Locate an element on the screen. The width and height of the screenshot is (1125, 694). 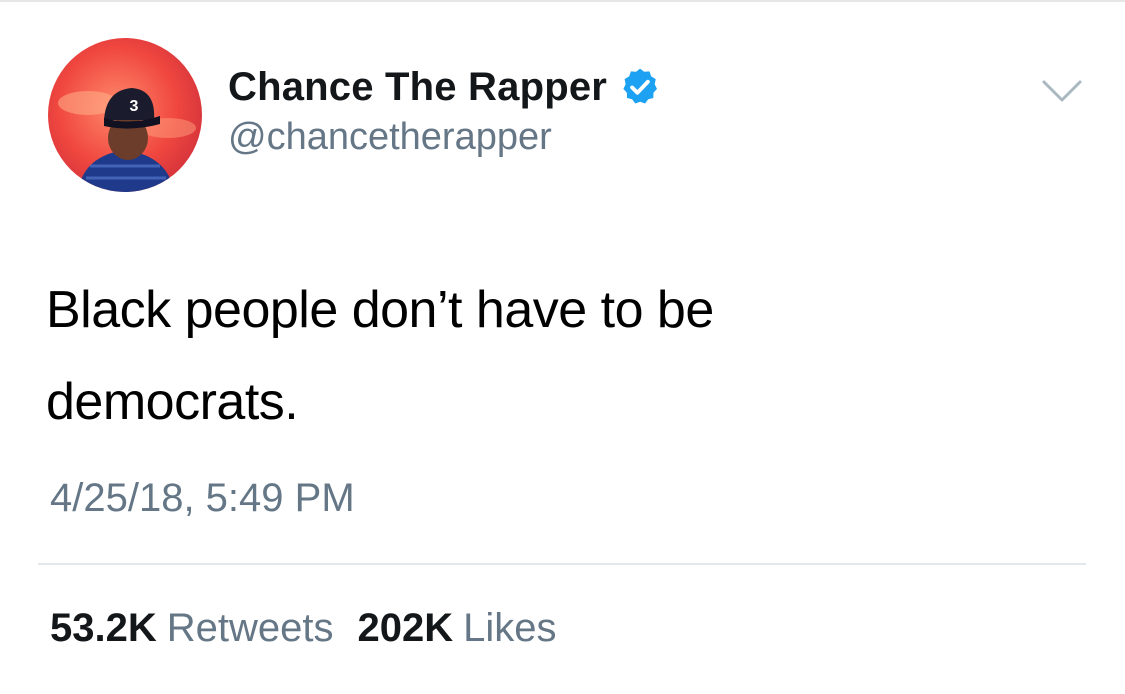
chevron-down-icon is located at coordinates (1062, 91).